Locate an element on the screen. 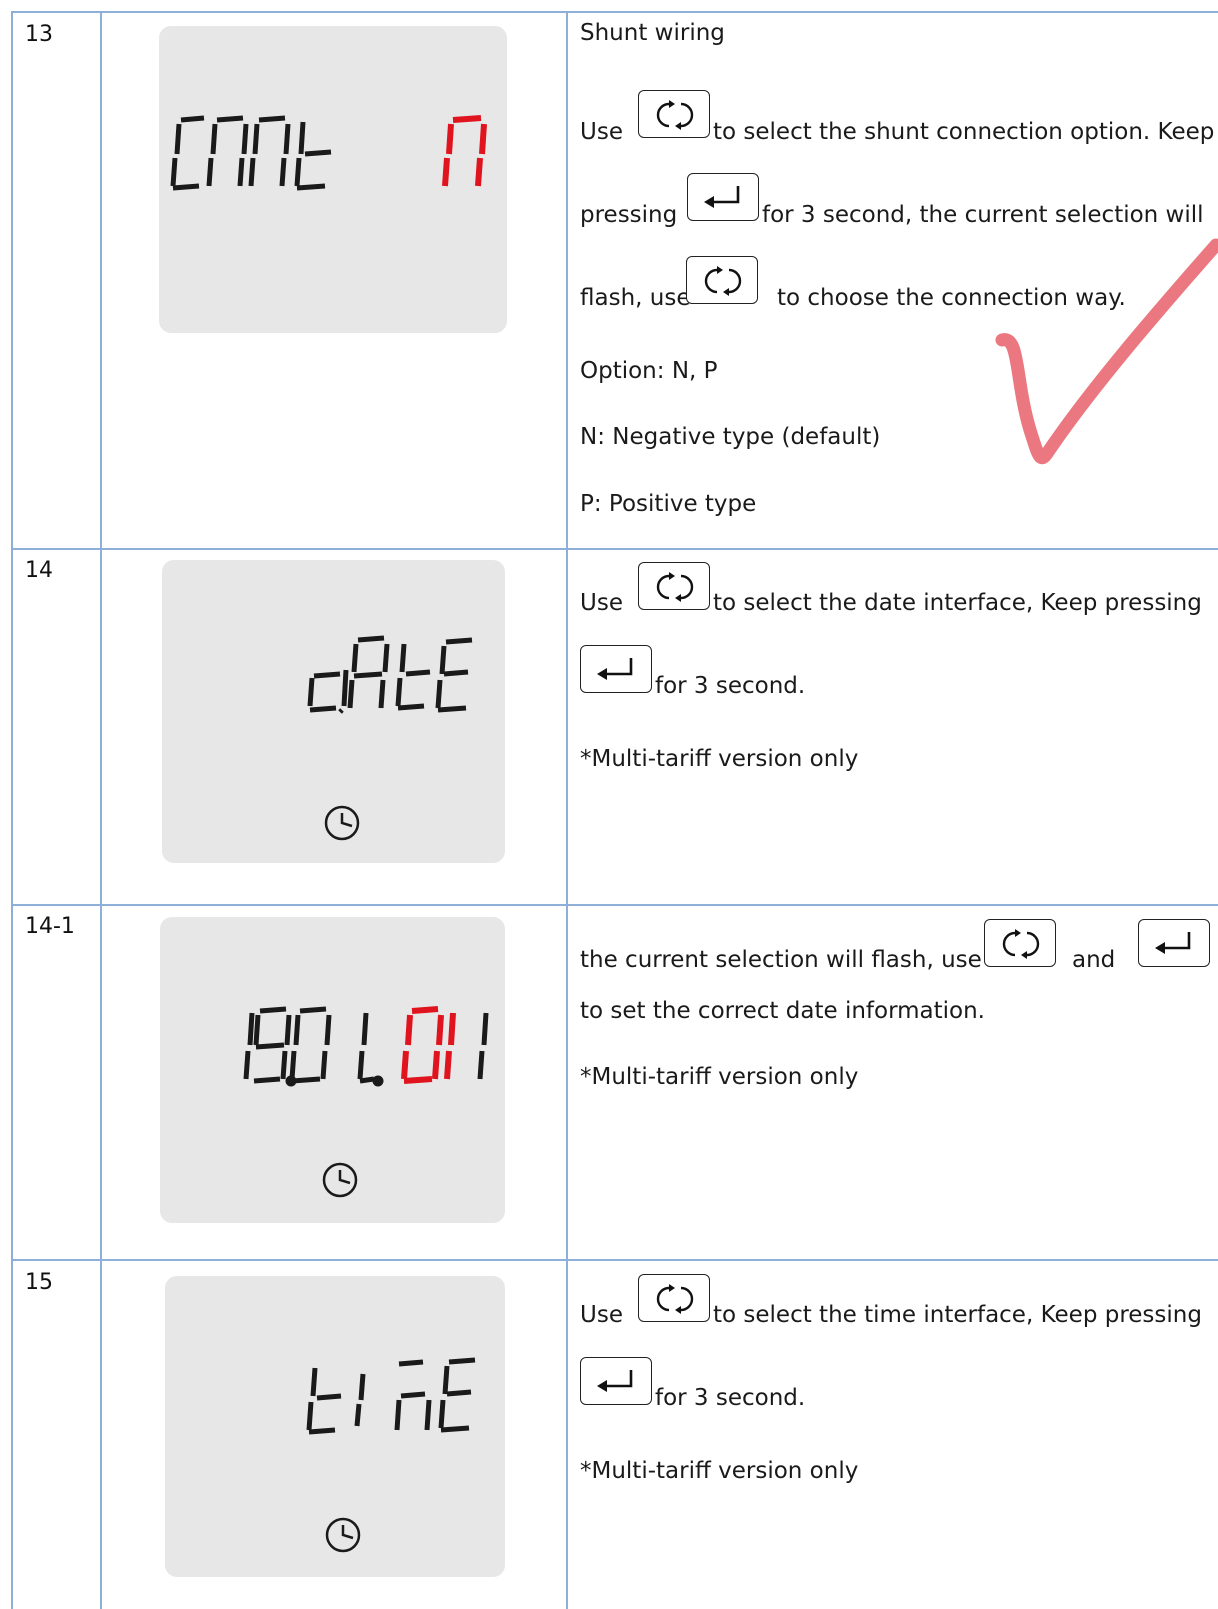  instruction-text: pressing is located at coordinates (629, 215).